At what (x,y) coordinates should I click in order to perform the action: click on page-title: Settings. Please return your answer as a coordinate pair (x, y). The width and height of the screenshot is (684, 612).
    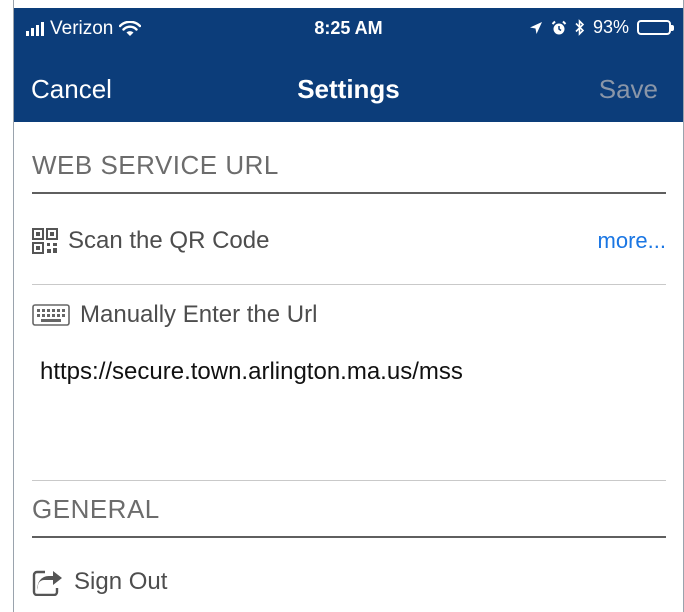
    Looking at the image, I should click on (348, 89).